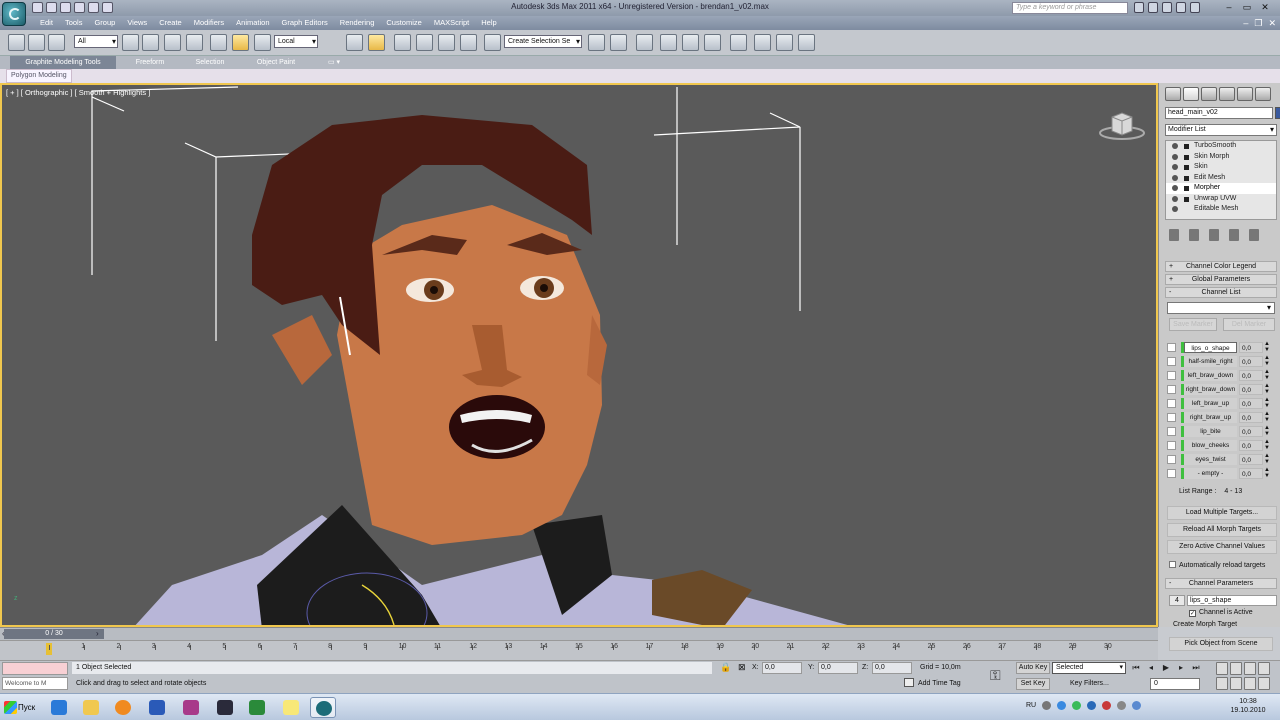  Describe the element at coordinates (712, 42) in the screenshot. I see `schematic-view-icon` at that location.